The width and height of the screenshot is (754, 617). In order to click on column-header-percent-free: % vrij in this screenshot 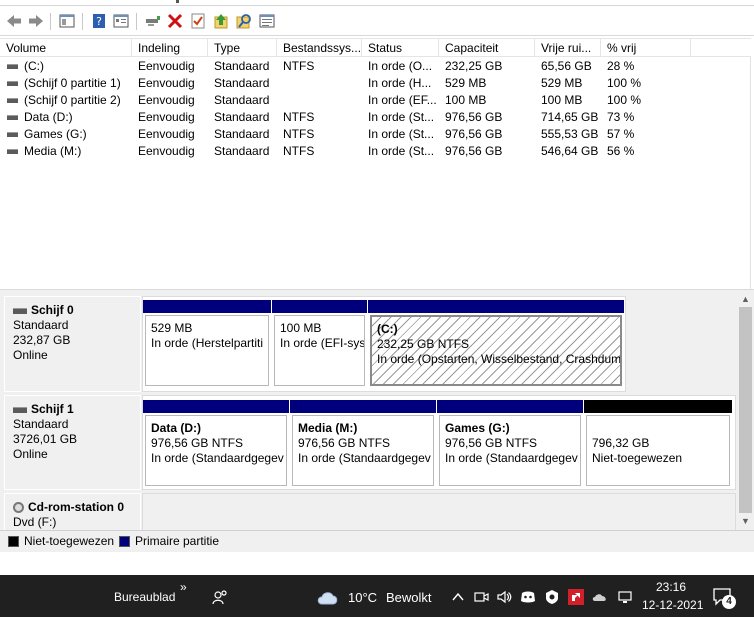, I will do `click(646, 48)`.